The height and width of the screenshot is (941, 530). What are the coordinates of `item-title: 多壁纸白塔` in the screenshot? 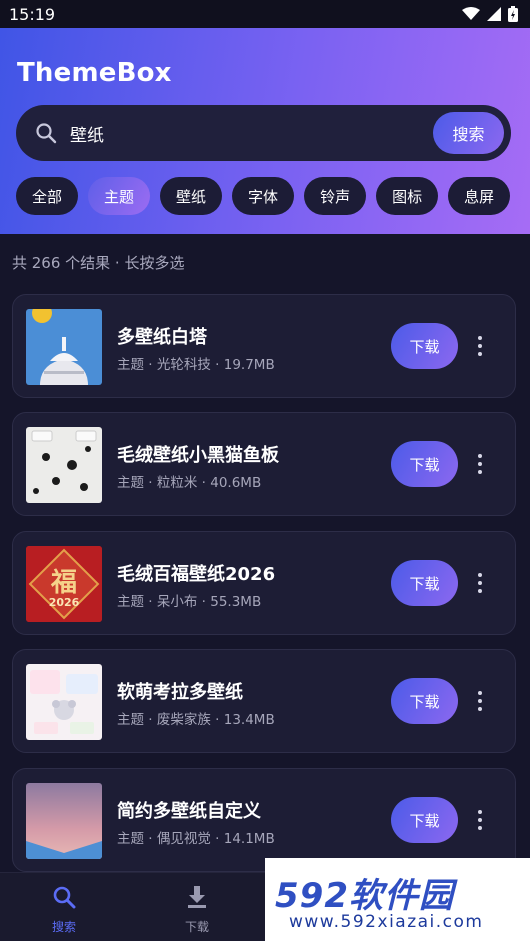 It's located at (162, 337).